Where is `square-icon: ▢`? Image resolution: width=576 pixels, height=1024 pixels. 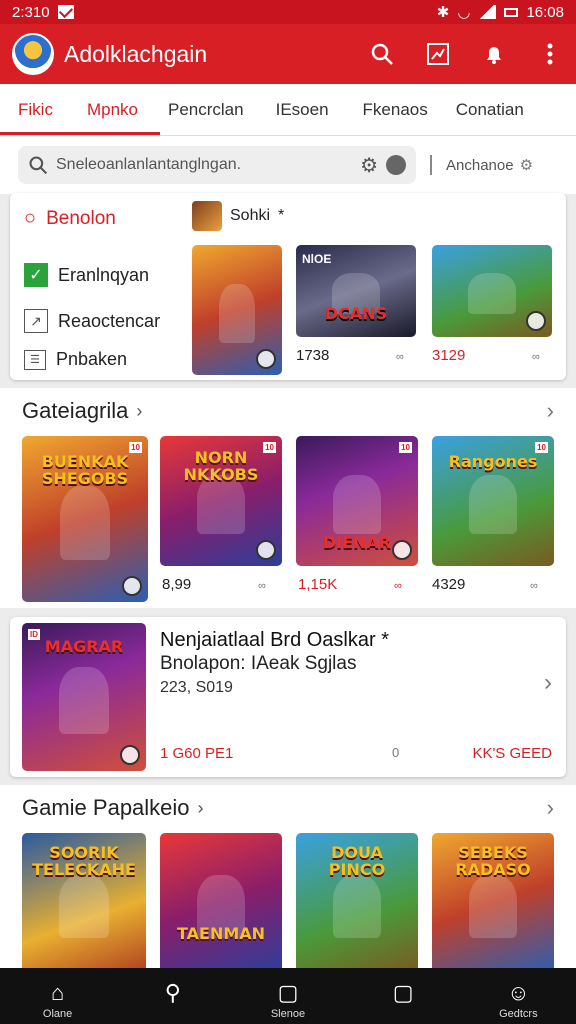 square-icon: ▢ is located at coordinates (403, 992).